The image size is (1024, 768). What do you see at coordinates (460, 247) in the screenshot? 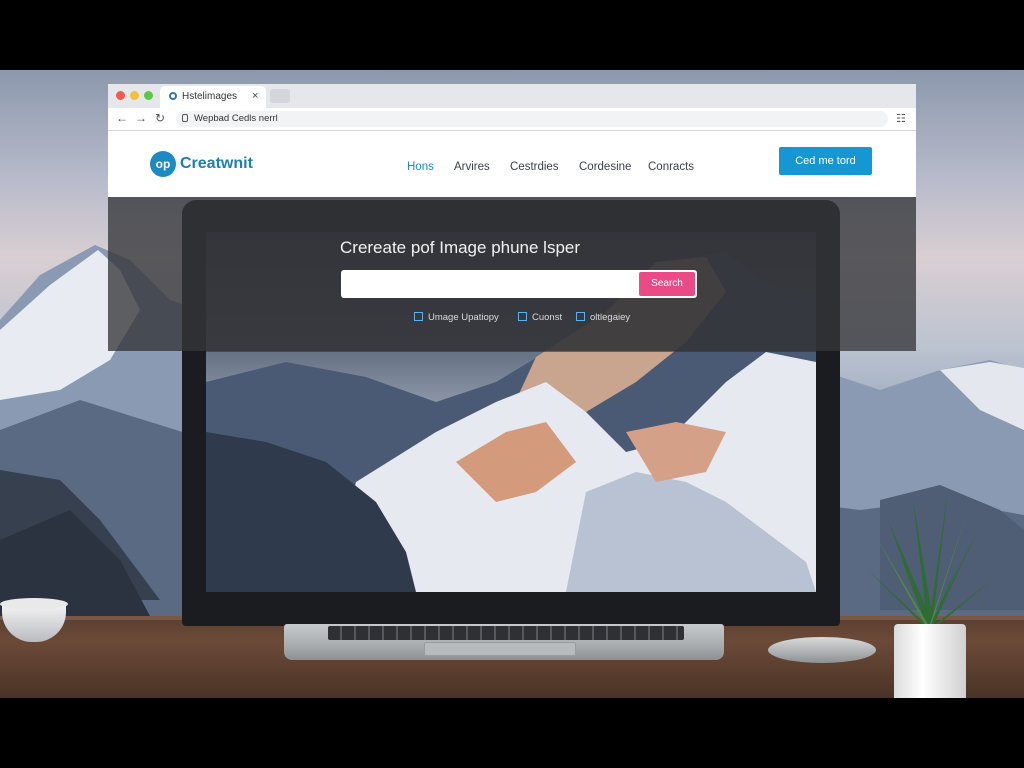
I see `hero-title: Crereate pof Image phune lsper` at bounding box center [460, 247].